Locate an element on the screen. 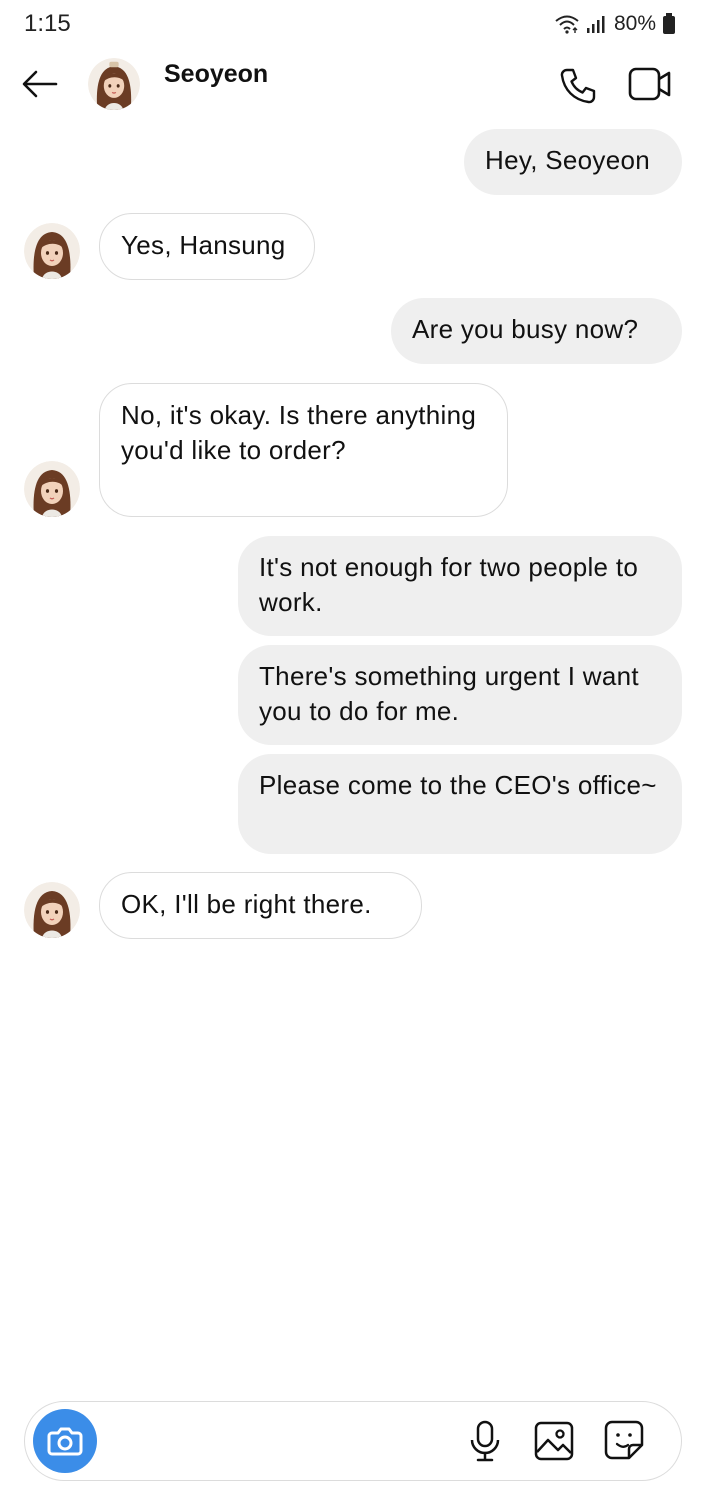 The width and height of the screenshot is (706, 1506). status-time: 1:15 is located at coordinates (47, 23).